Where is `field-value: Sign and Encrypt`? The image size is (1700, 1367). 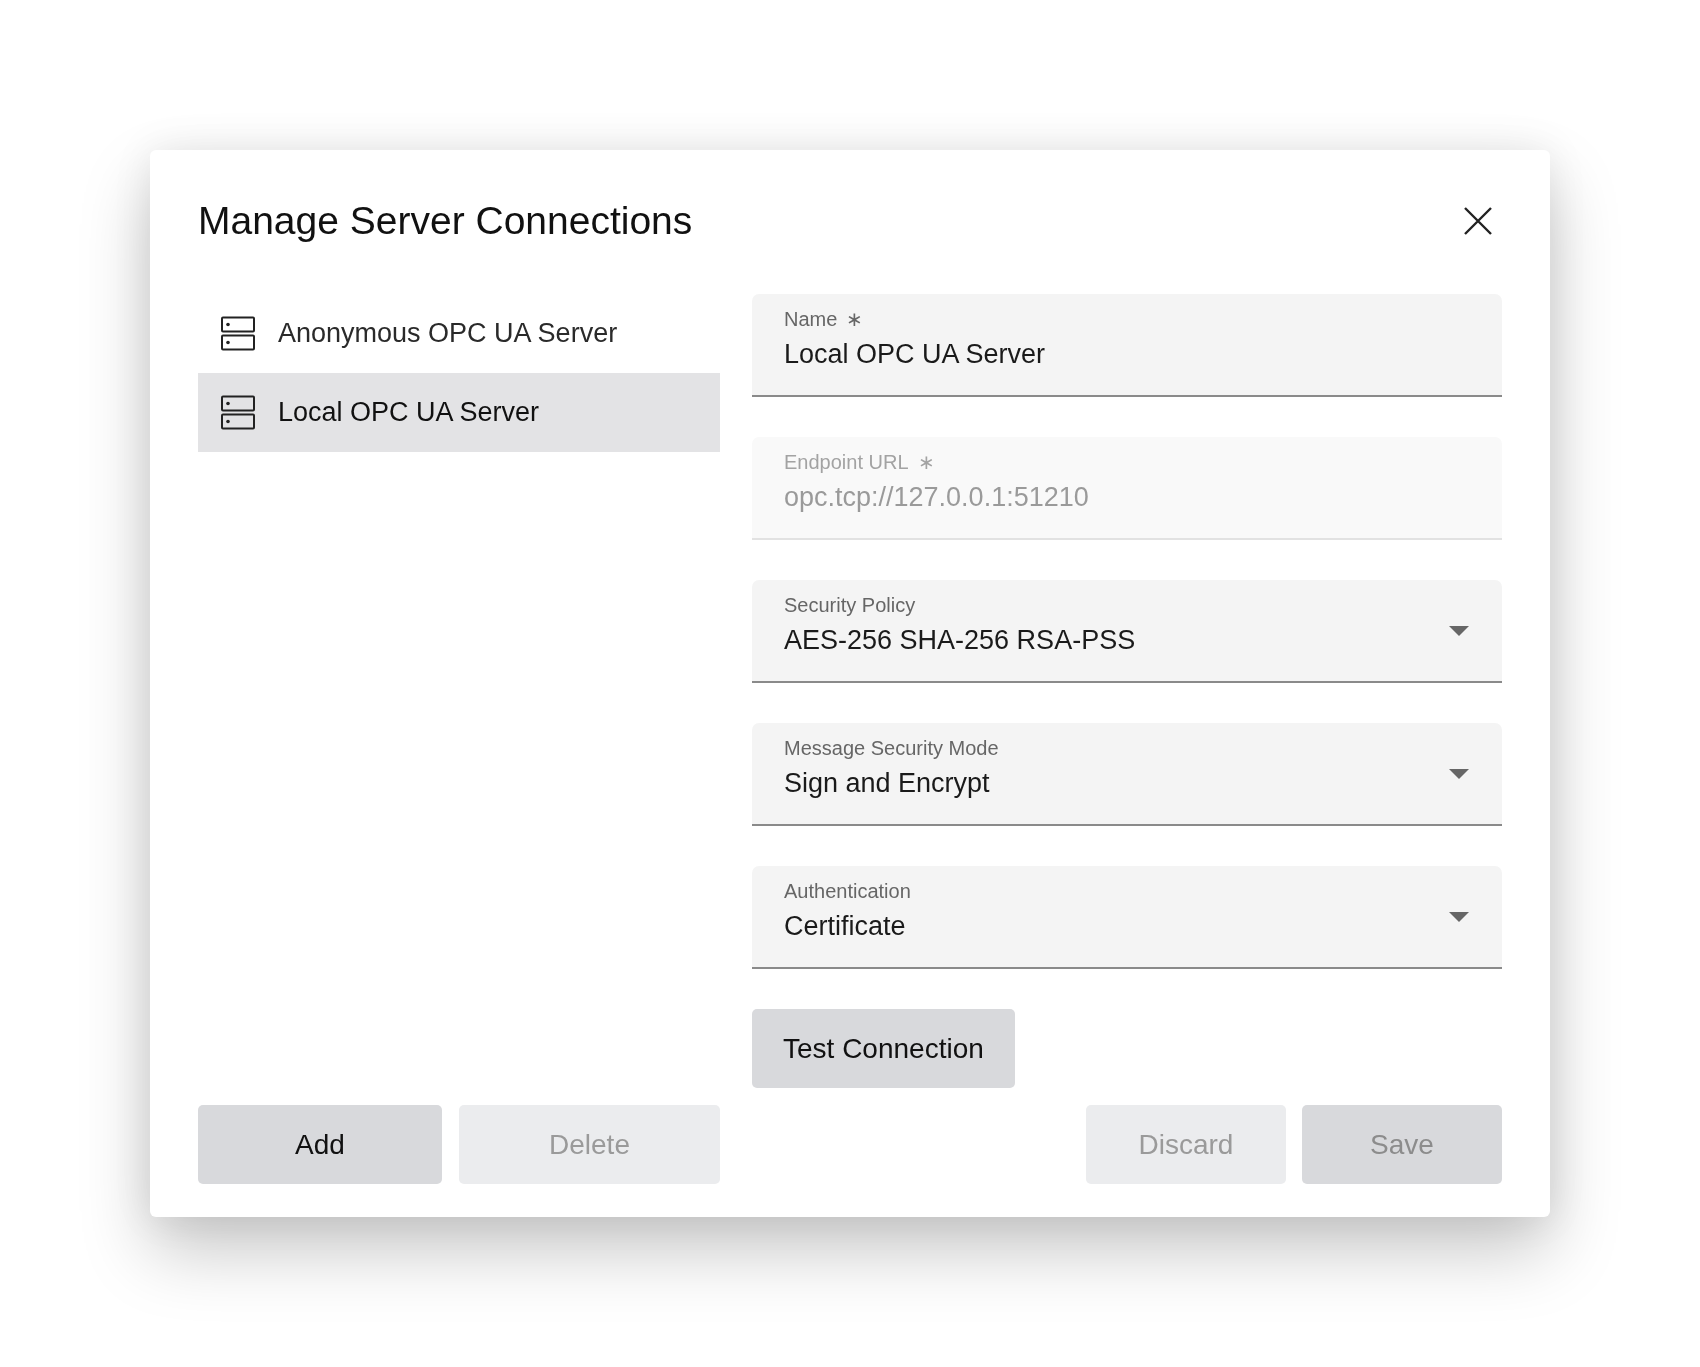
field-value: Sign and Encrypt is located at coordinates (887, 783).